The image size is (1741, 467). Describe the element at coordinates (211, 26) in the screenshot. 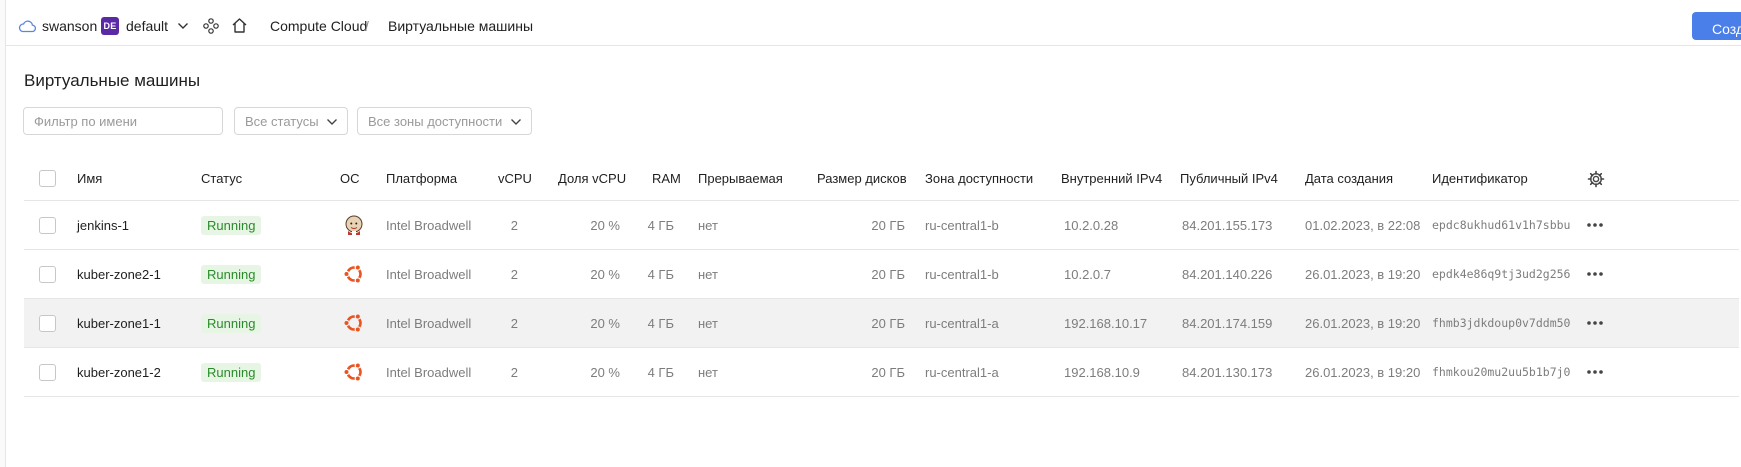

I see `services-icon` at that location.